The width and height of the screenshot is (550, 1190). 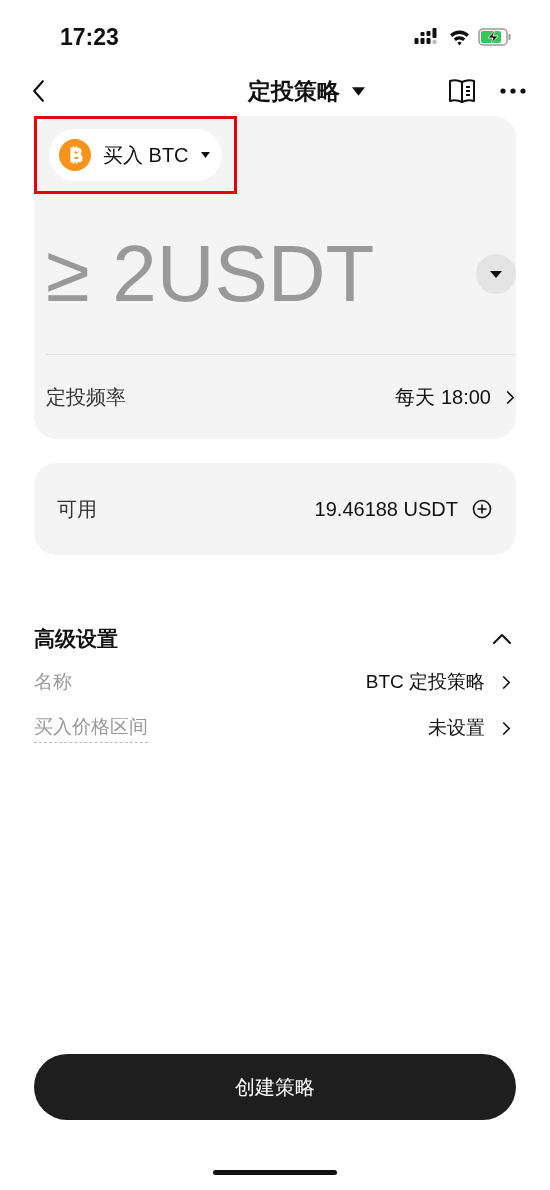 I want to click on amount-field: ≥ 2USDT, so click(x=226, y=274).